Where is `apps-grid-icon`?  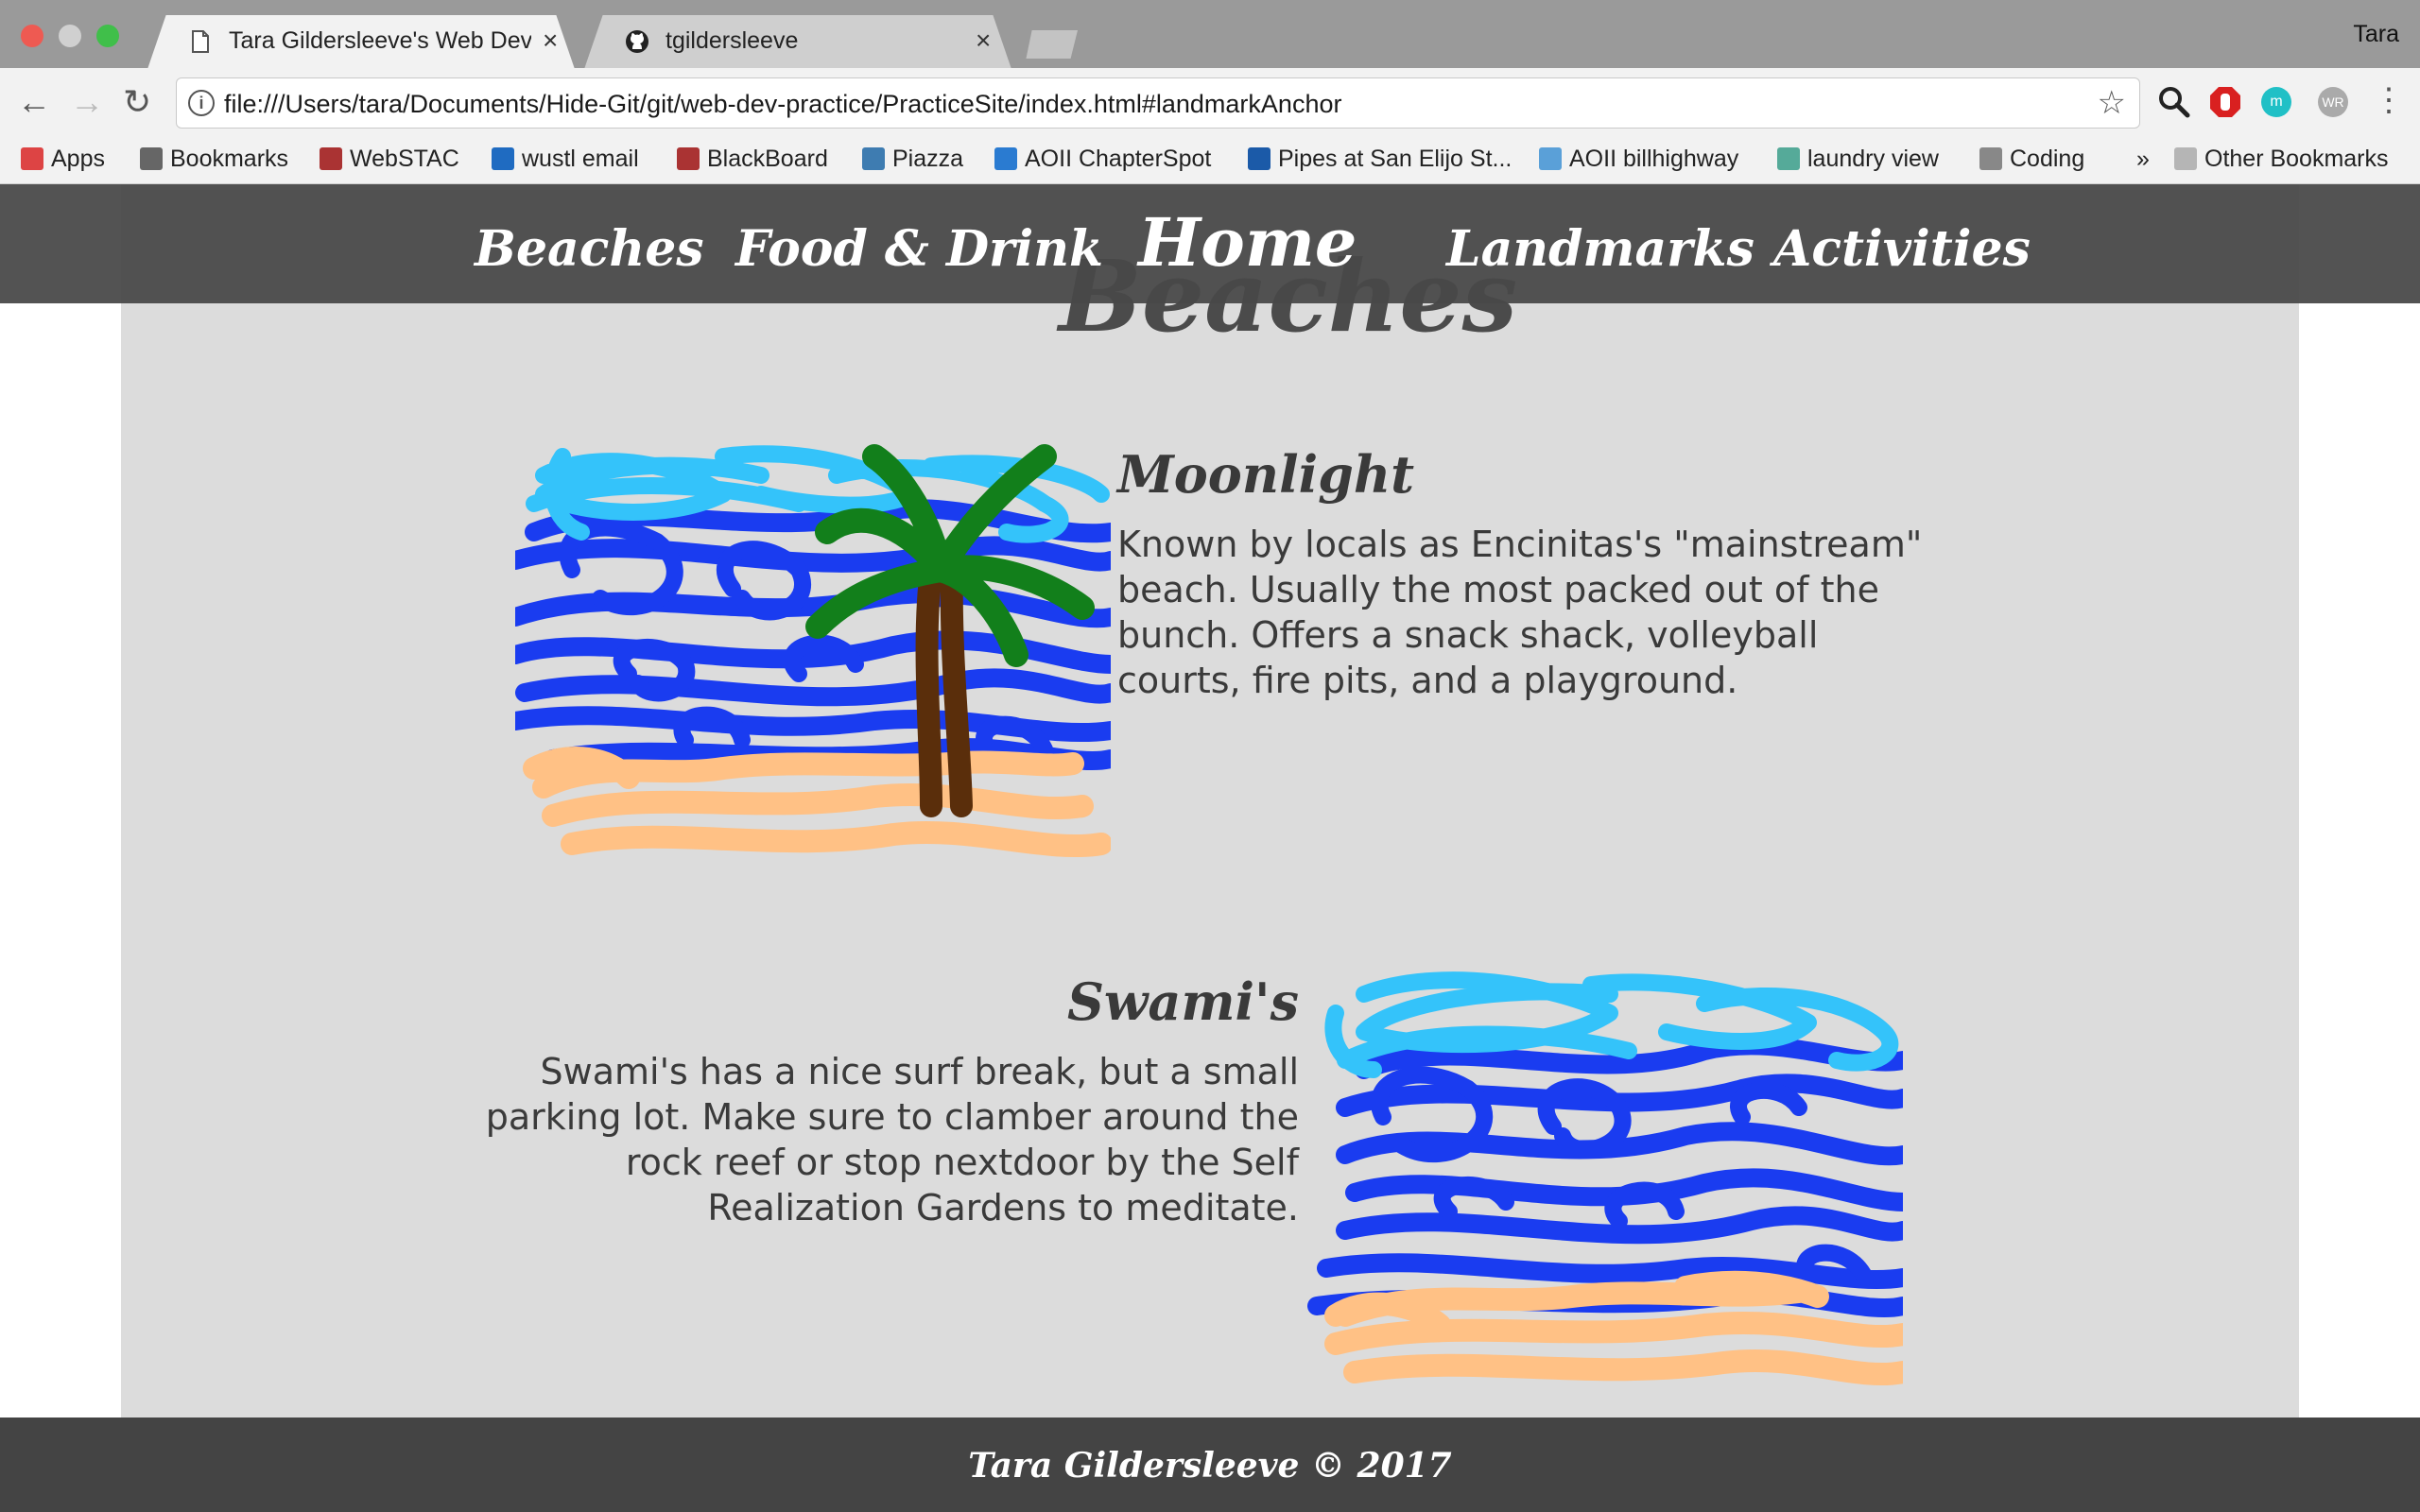 apps-grid-icon is located at coordinates (32, 158).